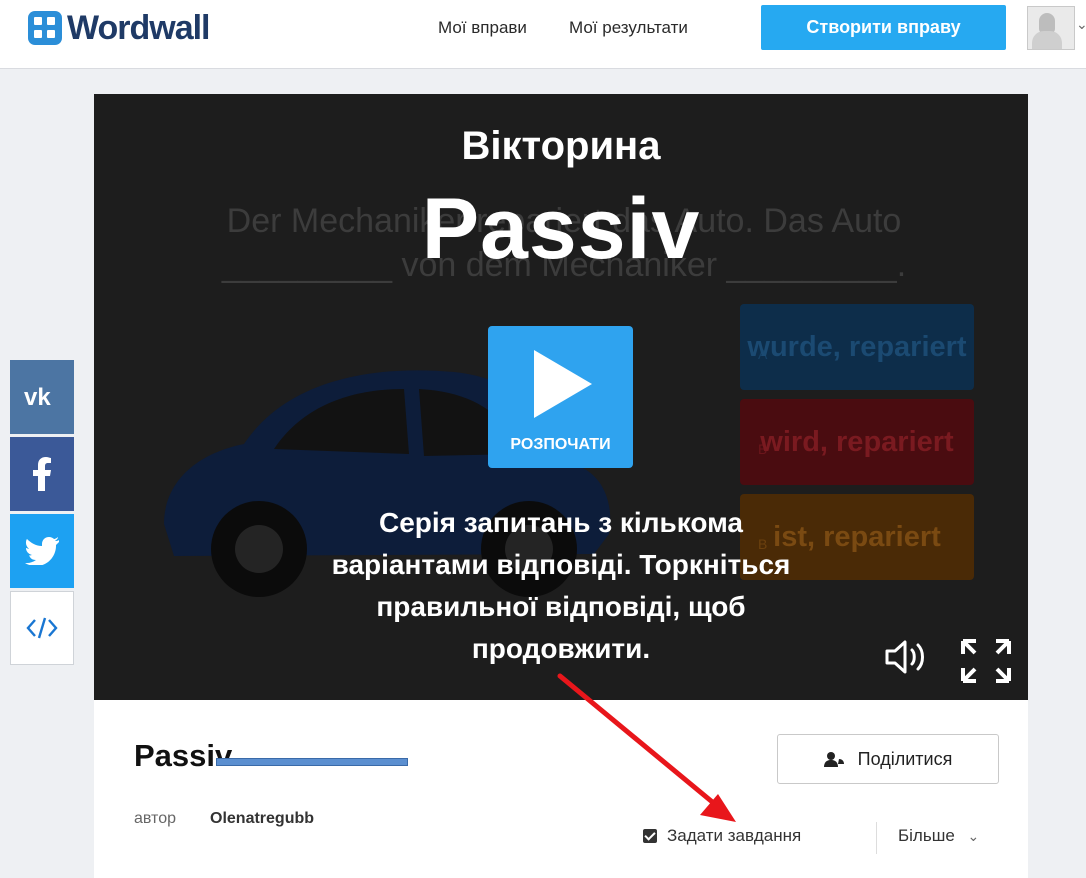 The height and width of the screenshot is (878, 1086). What do you see at coordinates (734, 835) in the screenshot?
I see `assign-label: Задати завдання` at bounding box center [734, 835].